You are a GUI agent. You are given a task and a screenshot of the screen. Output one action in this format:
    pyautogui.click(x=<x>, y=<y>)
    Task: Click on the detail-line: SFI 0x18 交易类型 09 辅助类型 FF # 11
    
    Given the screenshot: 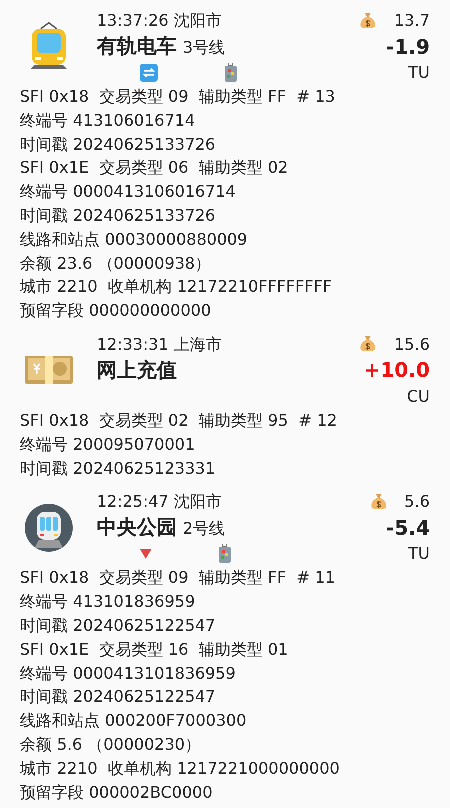 What is the action you would take?
    pyautogui.click(x=178, y=578)
    